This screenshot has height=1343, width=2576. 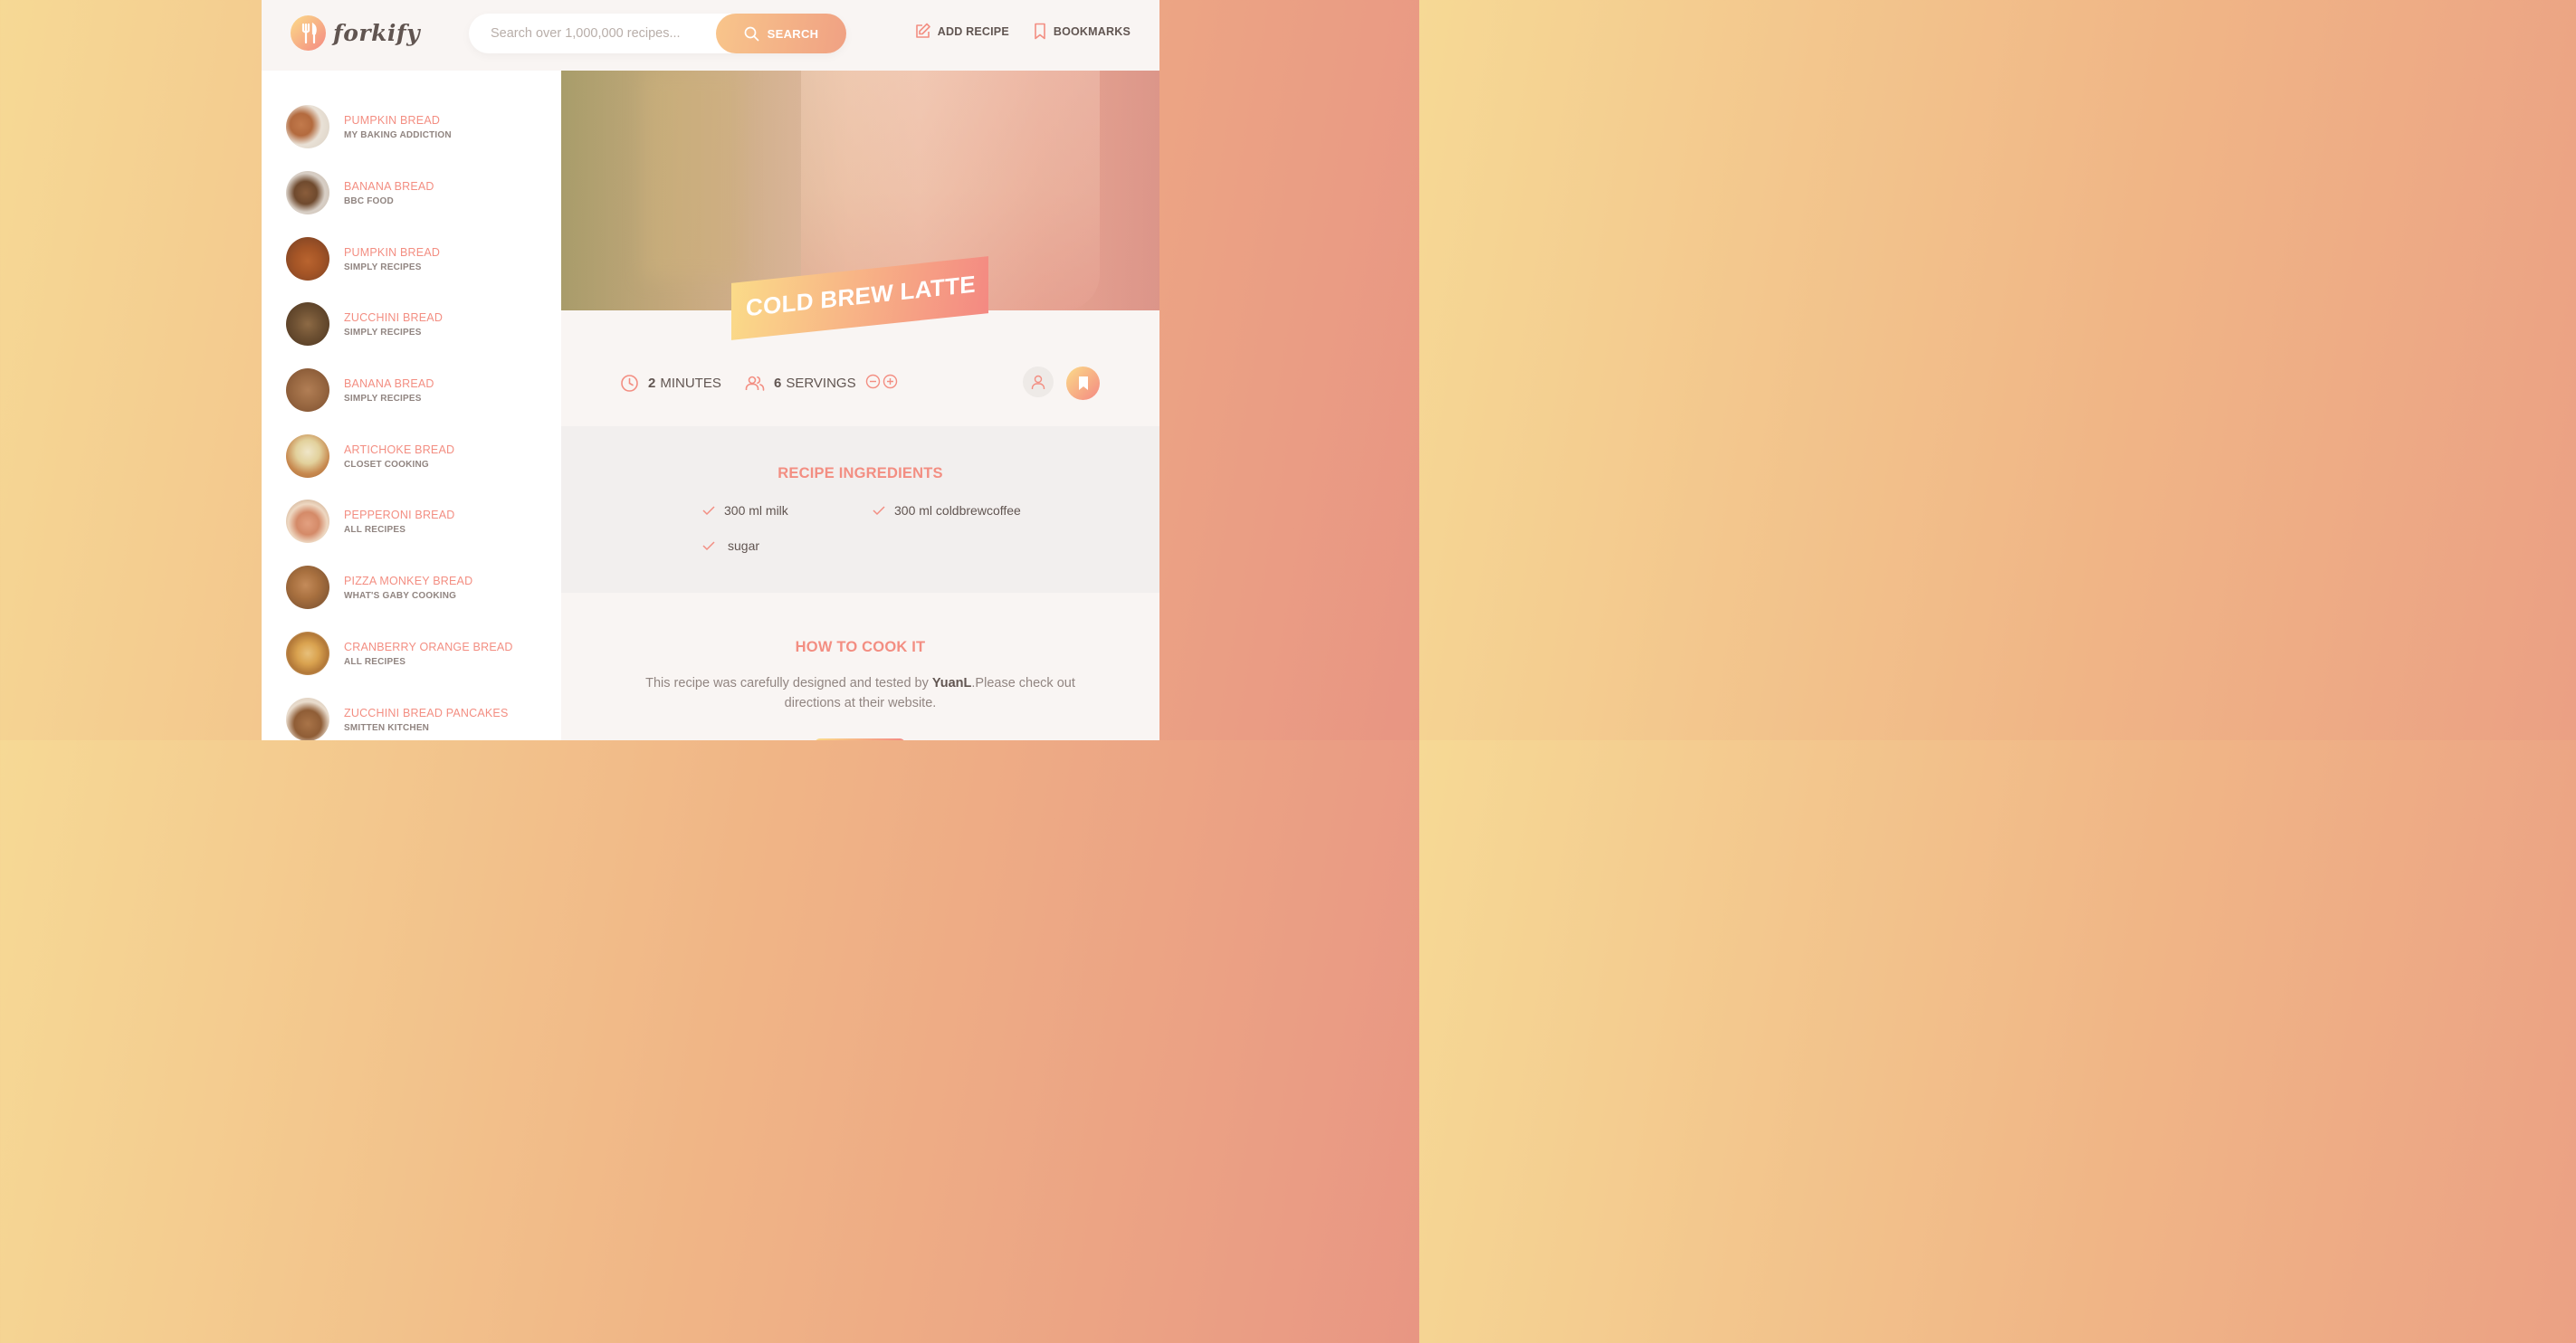 I want to click on servings-label: SERVINGS, so click(x=821, y=383).